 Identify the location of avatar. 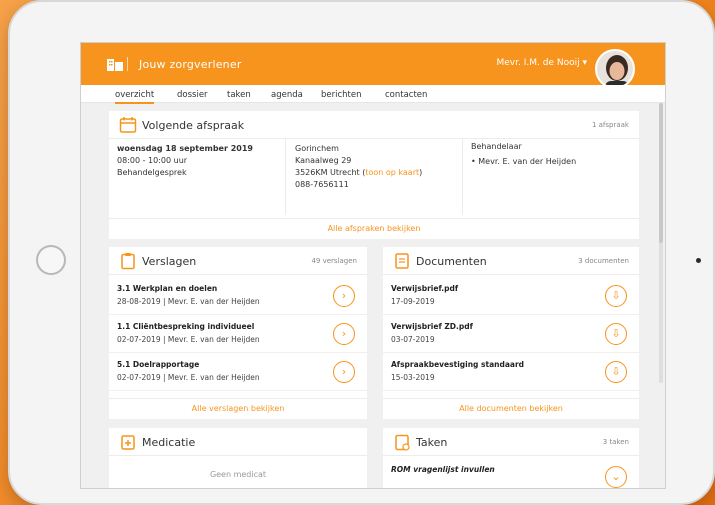
(615, 69).